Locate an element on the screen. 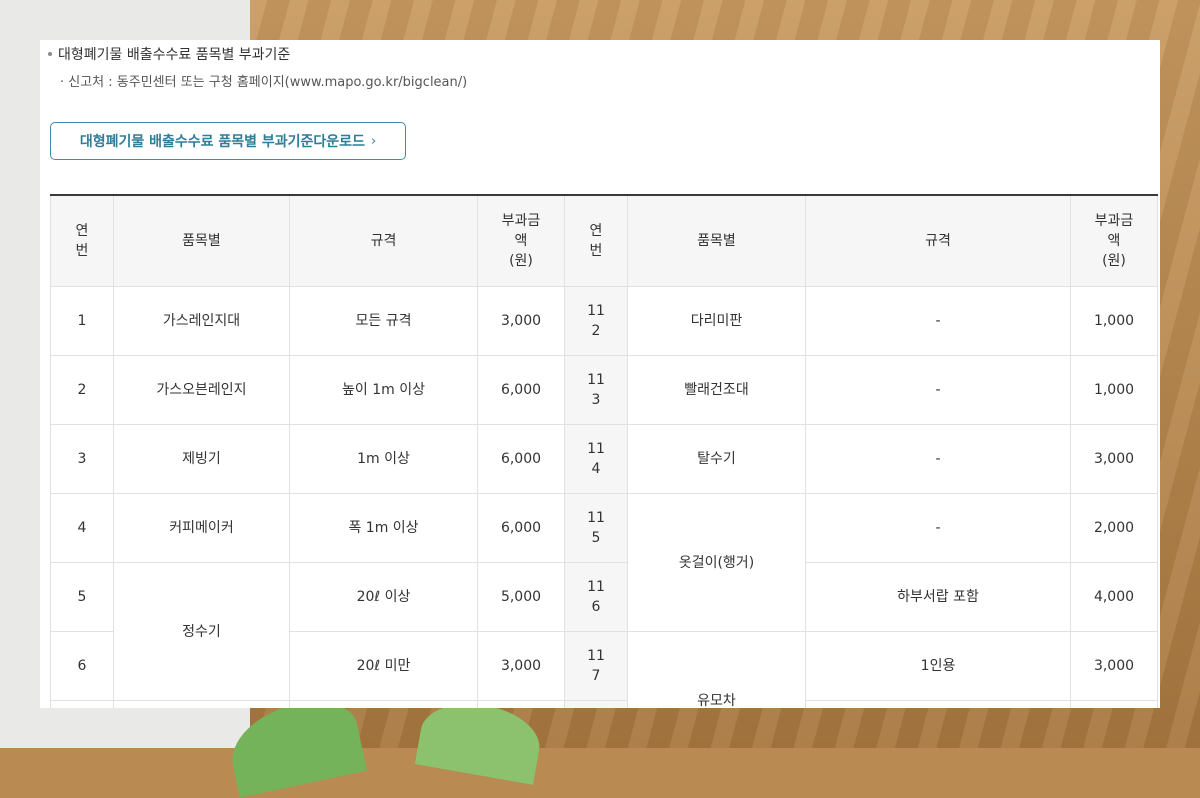 This screenshot has width=1200, height=798. notice-title: 대형폐기물 배출수수료 품목별 부과기준 is located at coordinates (174, 55).